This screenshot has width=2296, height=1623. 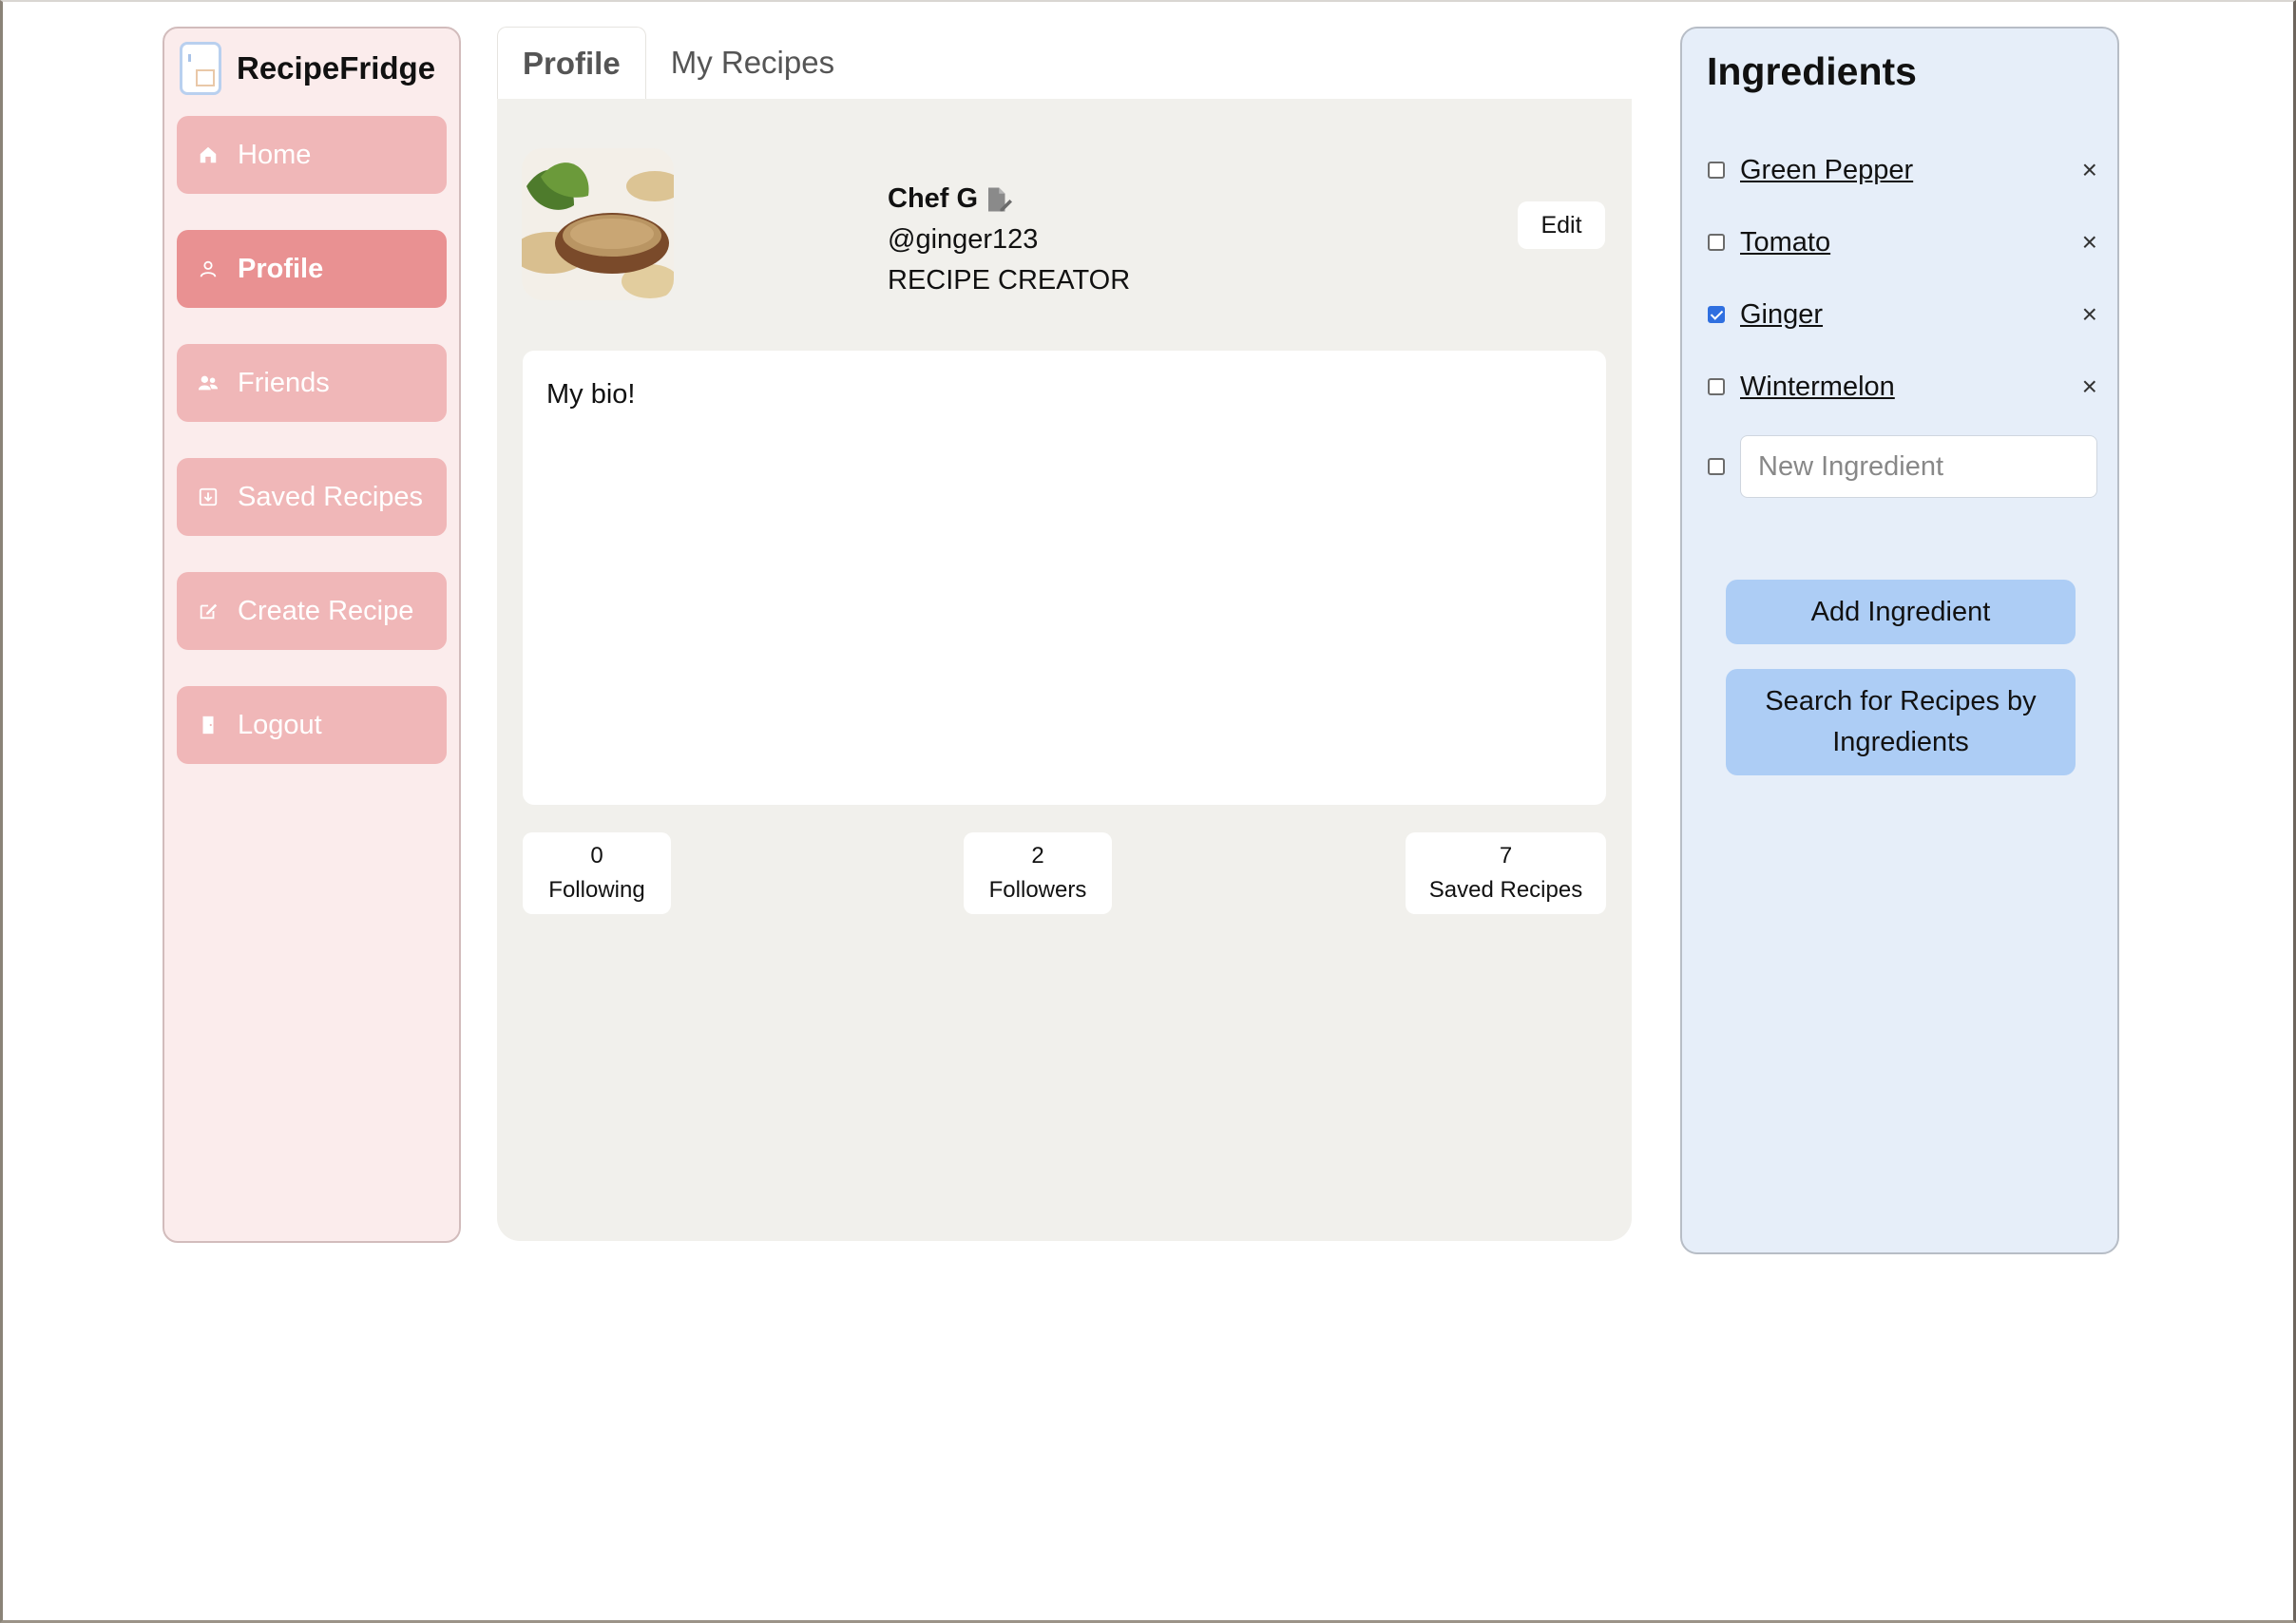 What do you see at coordinates (752, 63) in the screenshot?
I see `tab-my-recipes: My Recipes` at bounding box center [752, 63].